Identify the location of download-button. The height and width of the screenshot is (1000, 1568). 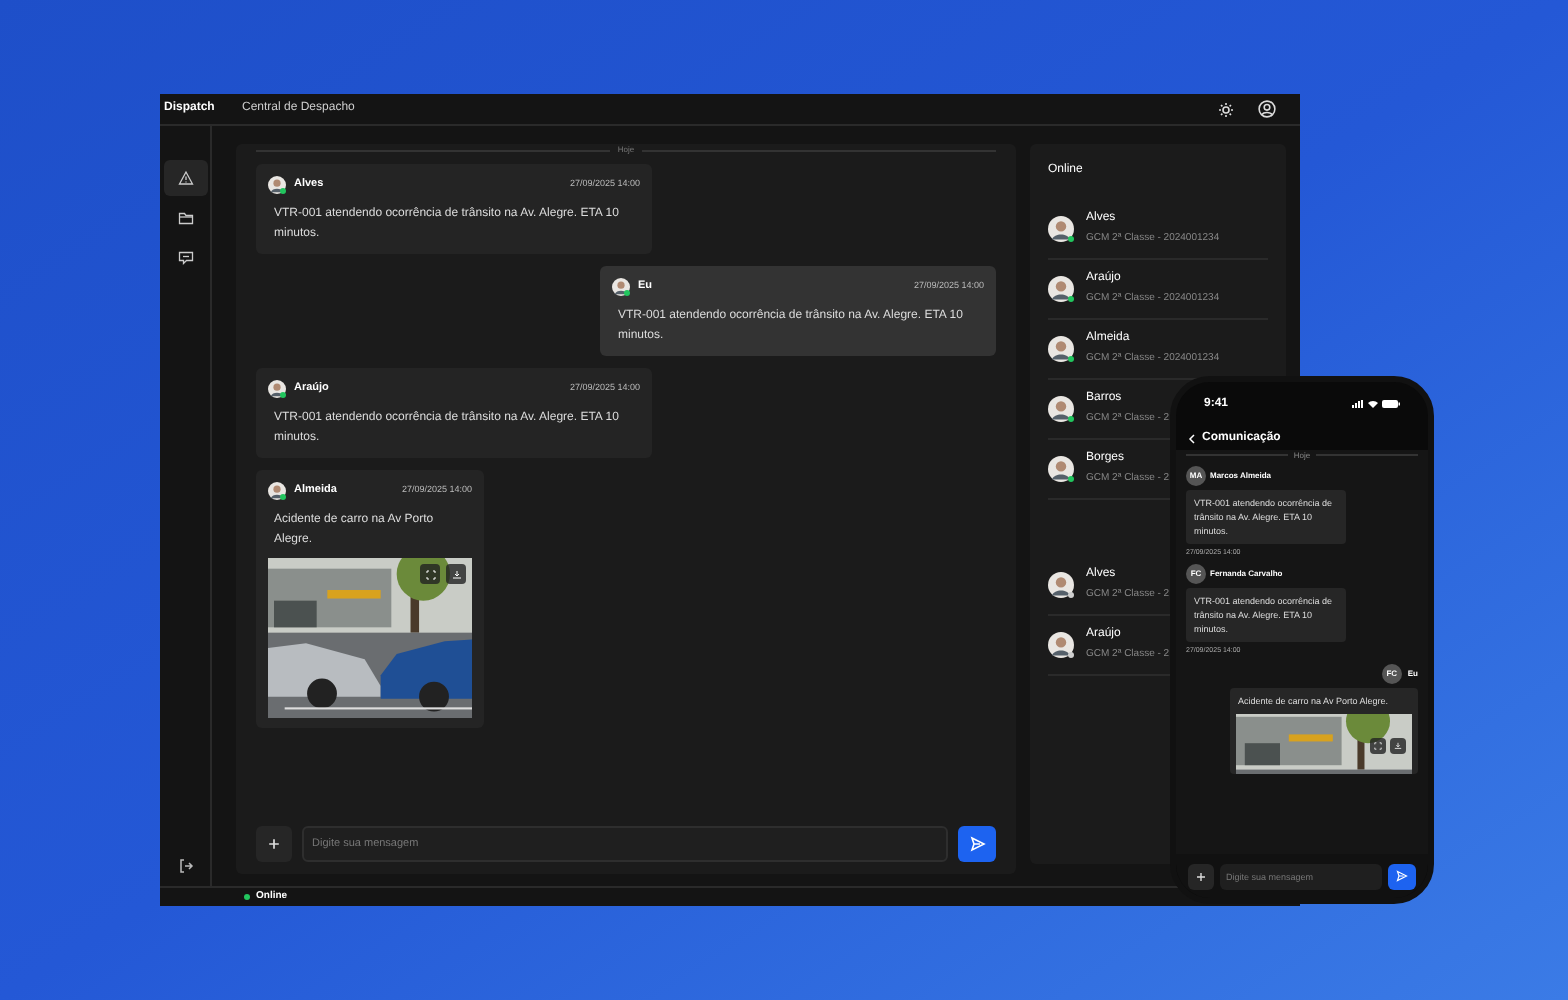
(456, 574).